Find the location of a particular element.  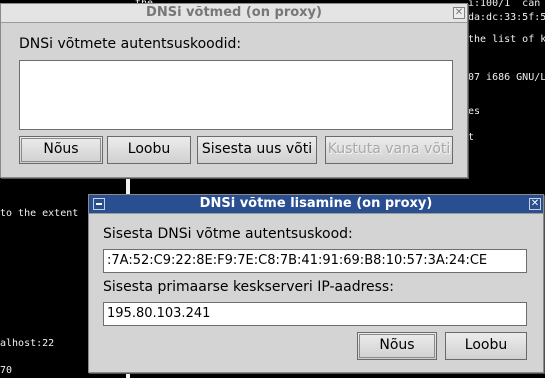

window-title: DNSi võtme lisamine (on proxy) is located at coordinates (316, 203).